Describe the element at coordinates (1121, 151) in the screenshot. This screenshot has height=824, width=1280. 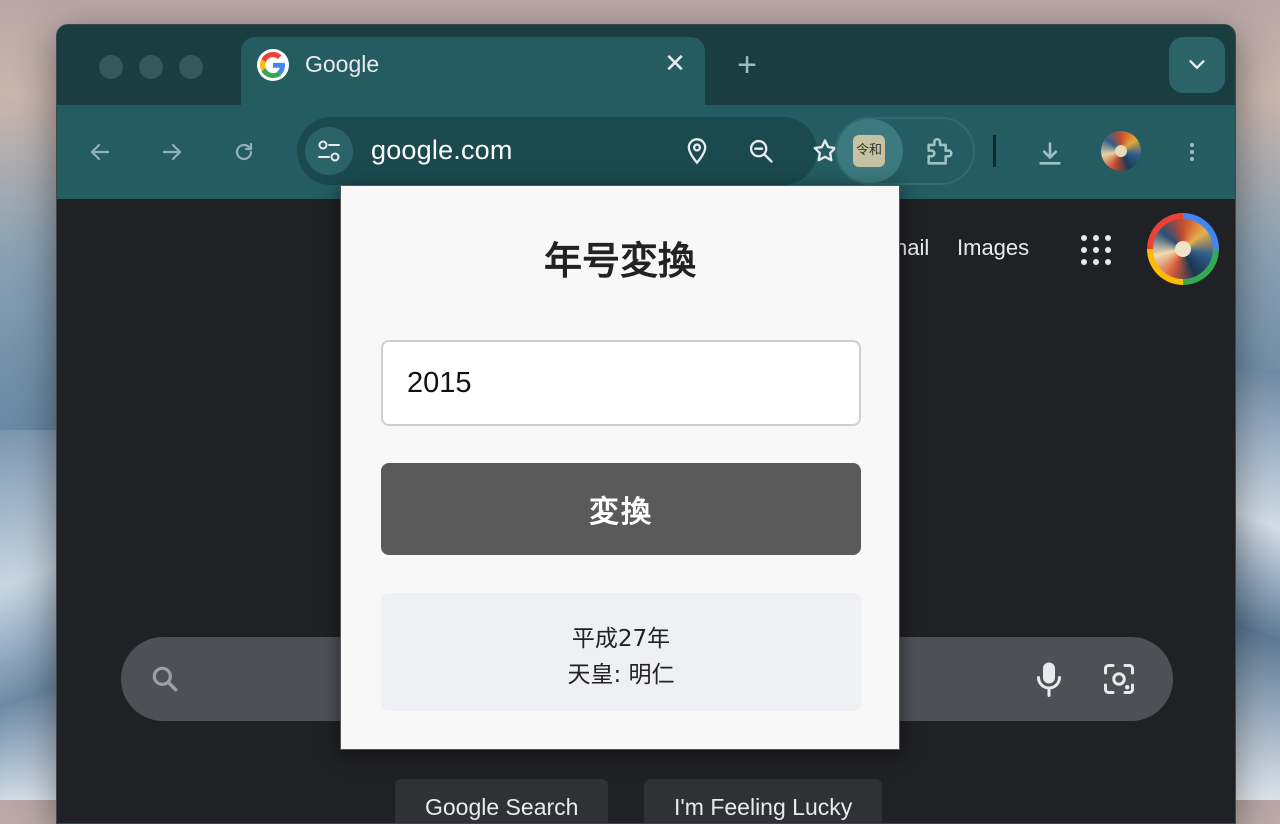
I see `profile-avatar` at that location.